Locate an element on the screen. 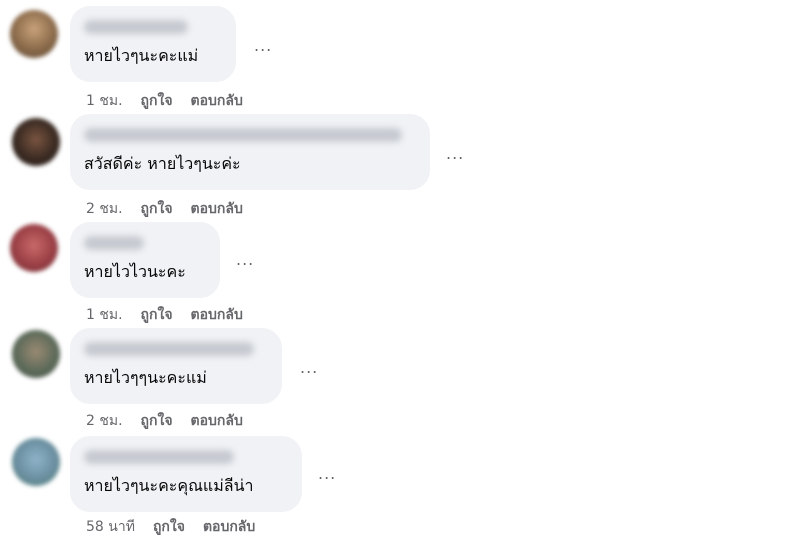 This screenshot has width=800, height=543. comment-text: หายไวๆนะคะแม่ is located at coordinates (141, 55).